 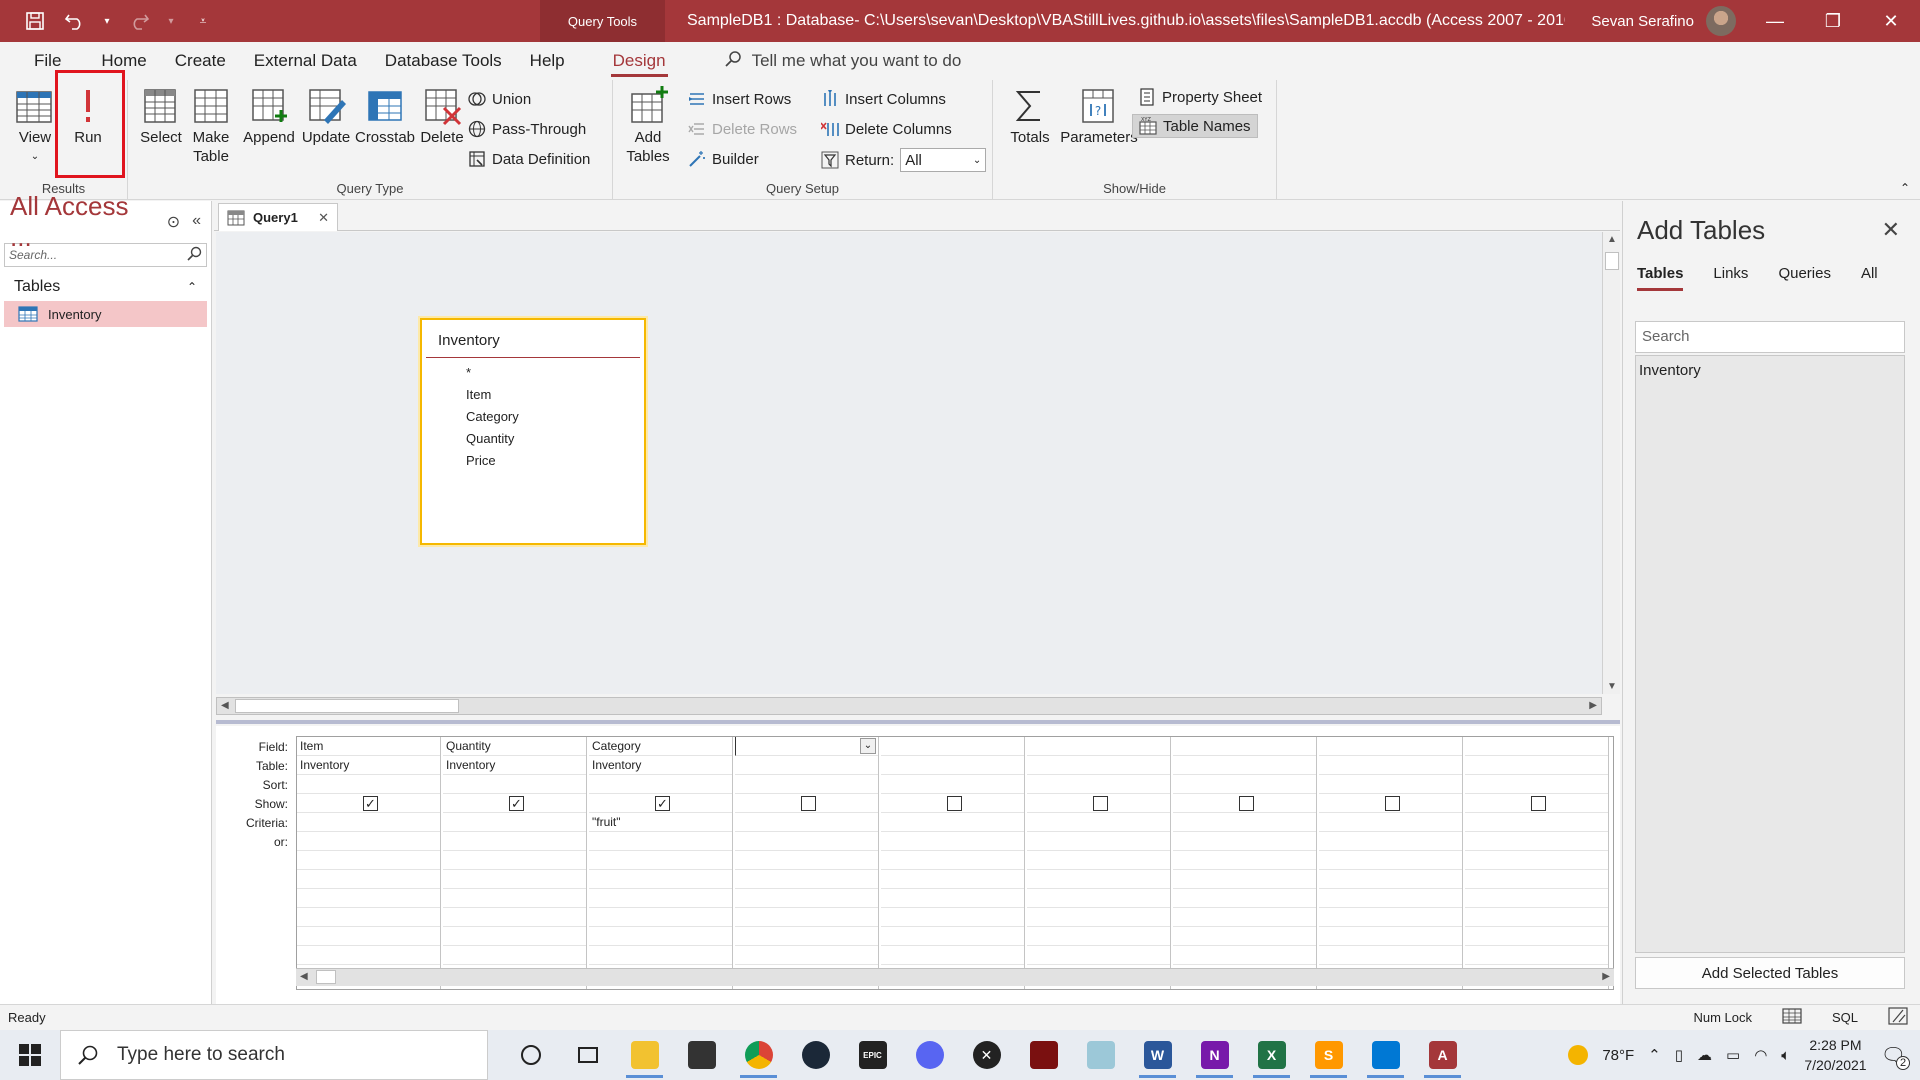 I want to click on add-selected-tables-button: Add Selected Tables, so click(x=1770, y=973).